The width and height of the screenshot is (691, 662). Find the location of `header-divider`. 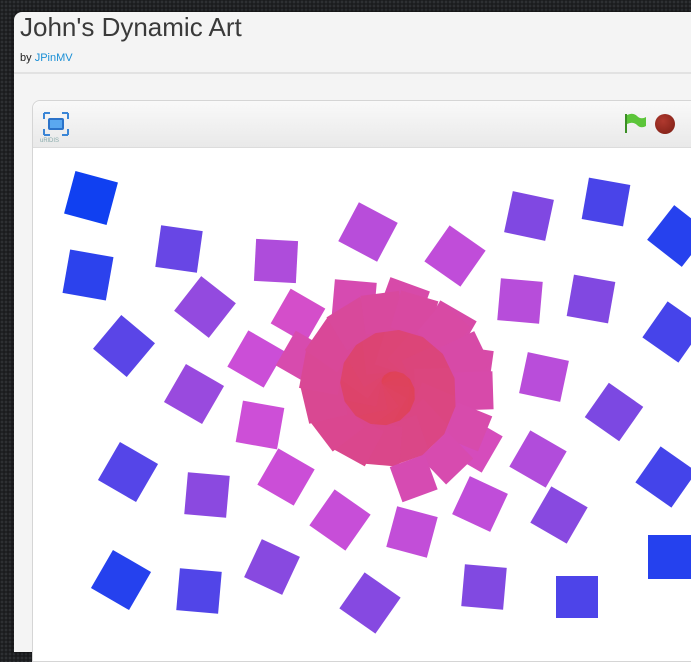

header-divider is located at coordinates (352, 73).